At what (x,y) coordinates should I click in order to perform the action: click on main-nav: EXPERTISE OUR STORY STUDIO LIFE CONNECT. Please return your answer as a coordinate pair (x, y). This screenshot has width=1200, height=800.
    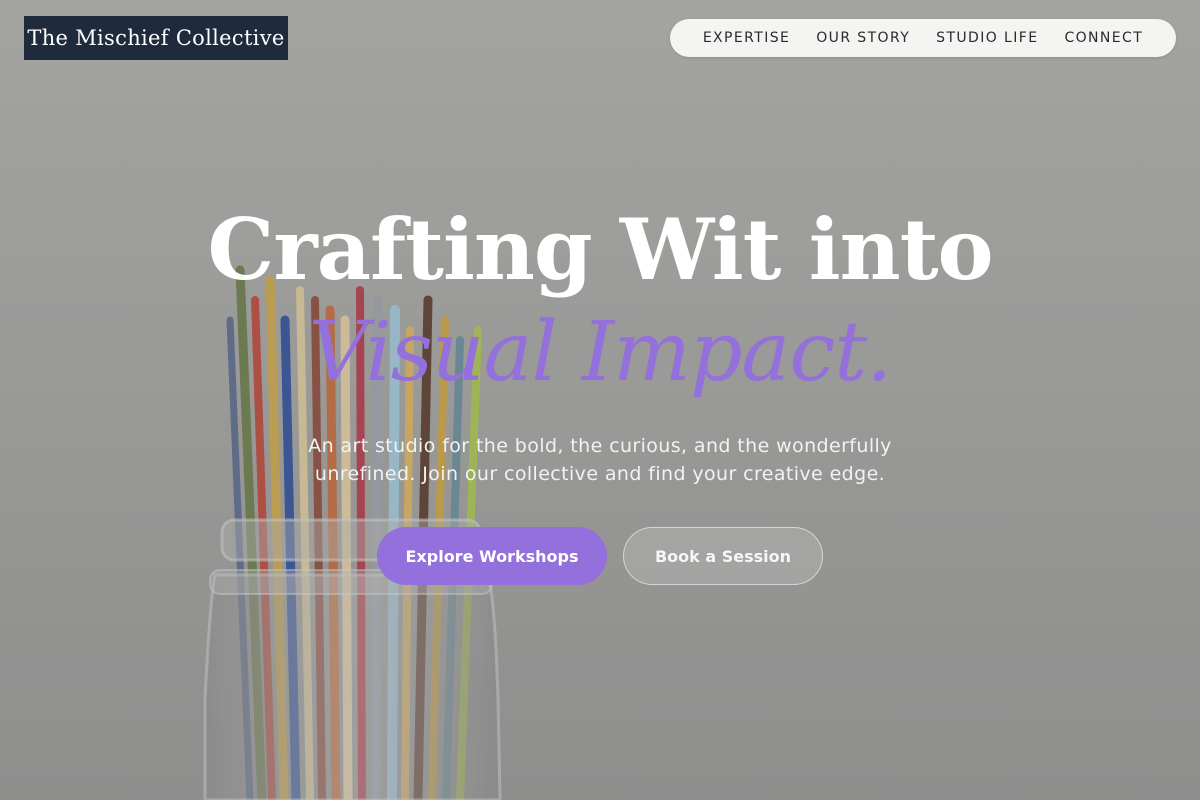
    Looking at the image, I should click on (923, 38).